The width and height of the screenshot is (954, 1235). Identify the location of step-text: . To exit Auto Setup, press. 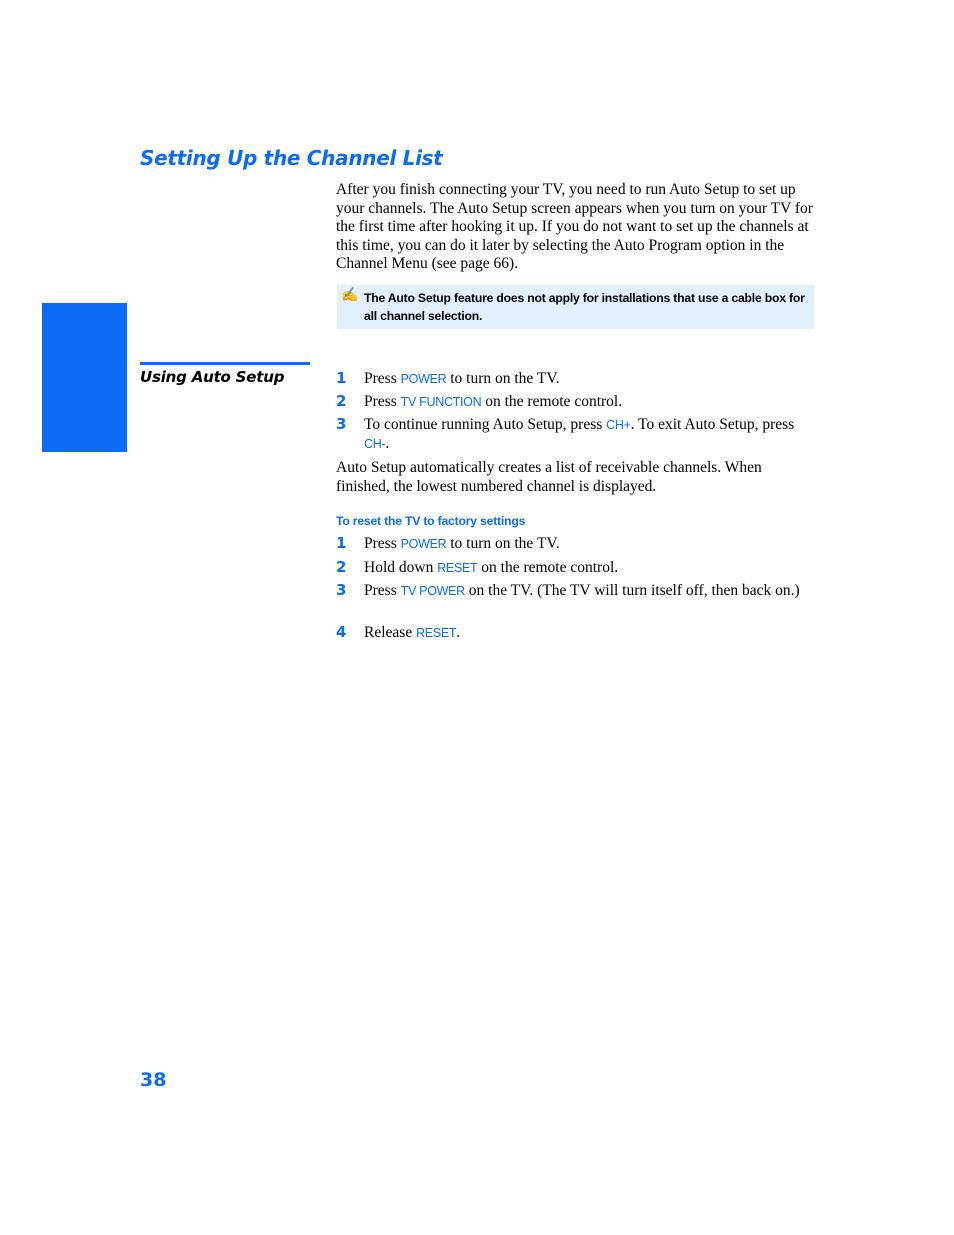
(712, 424).